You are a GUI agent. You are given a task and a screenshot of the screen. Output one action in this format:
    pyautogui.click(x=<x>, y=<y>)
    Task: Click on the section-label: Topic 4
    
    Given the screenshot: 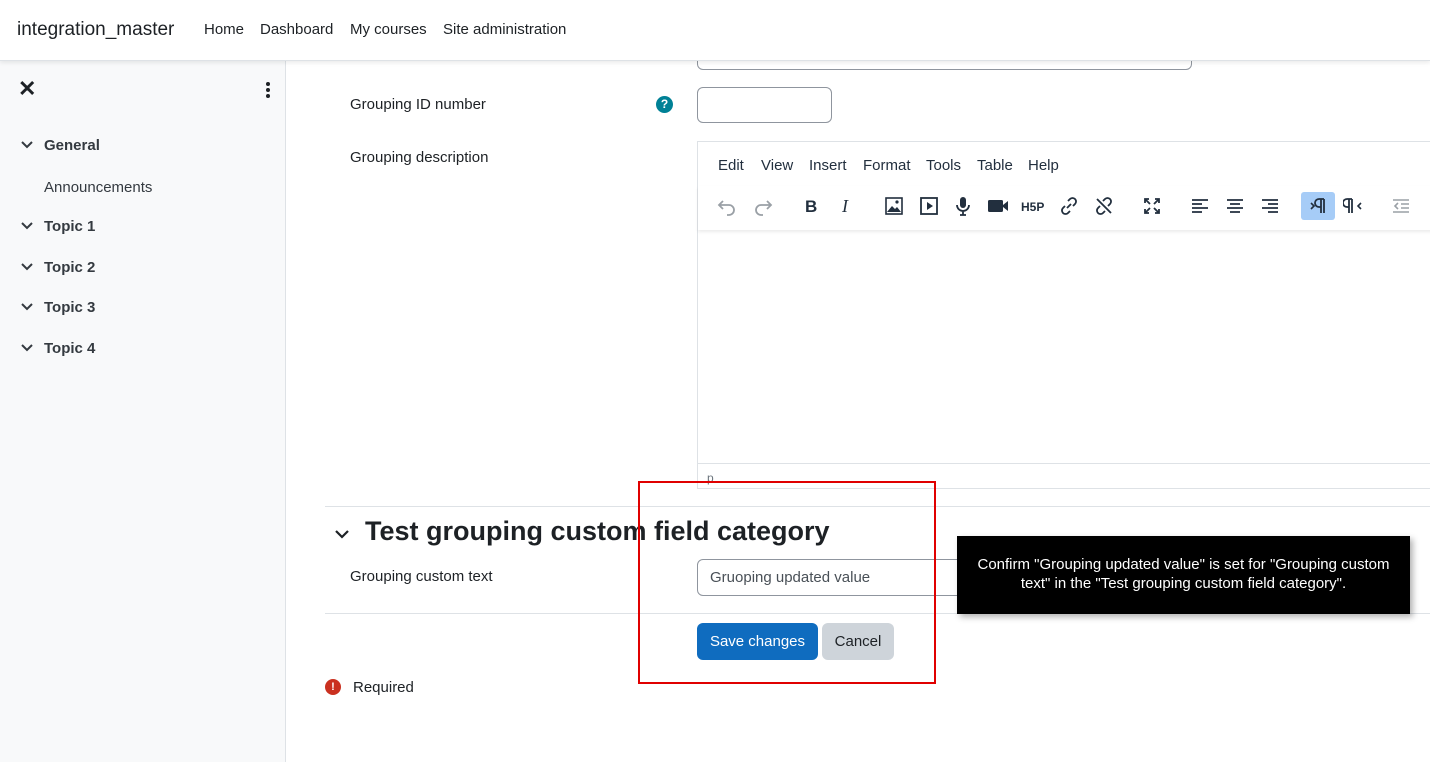 What is the action you would take?
    pyautogui.click(x=70, y=348)
    